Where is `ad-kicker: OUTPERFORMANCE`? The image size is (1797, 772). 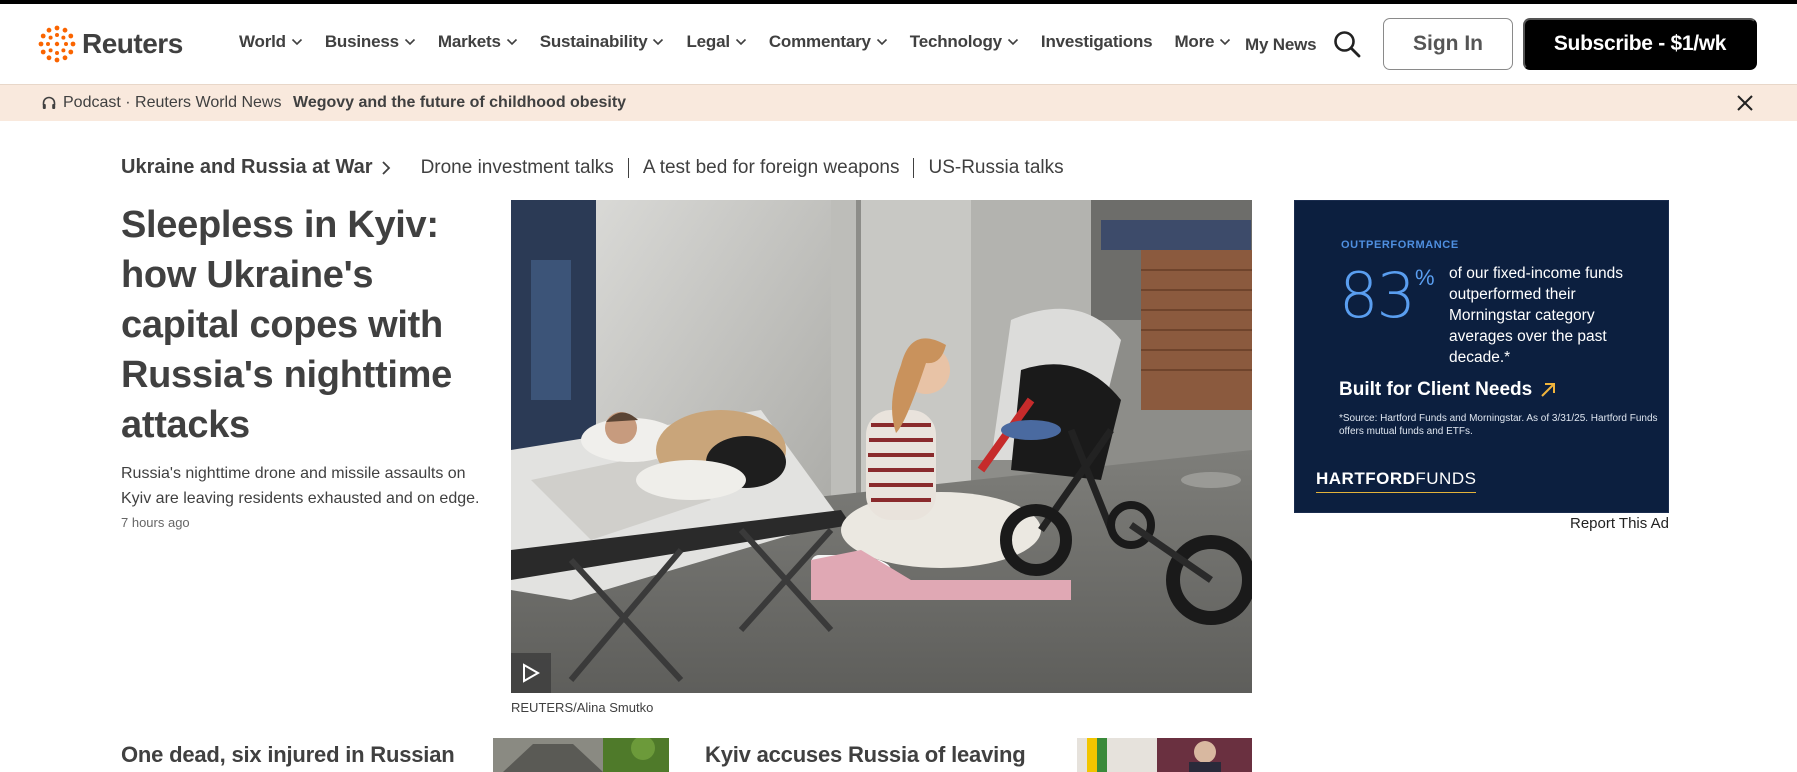
ad-kicker: OUTPERFORMANCE is located at coordinates (1400, 245).